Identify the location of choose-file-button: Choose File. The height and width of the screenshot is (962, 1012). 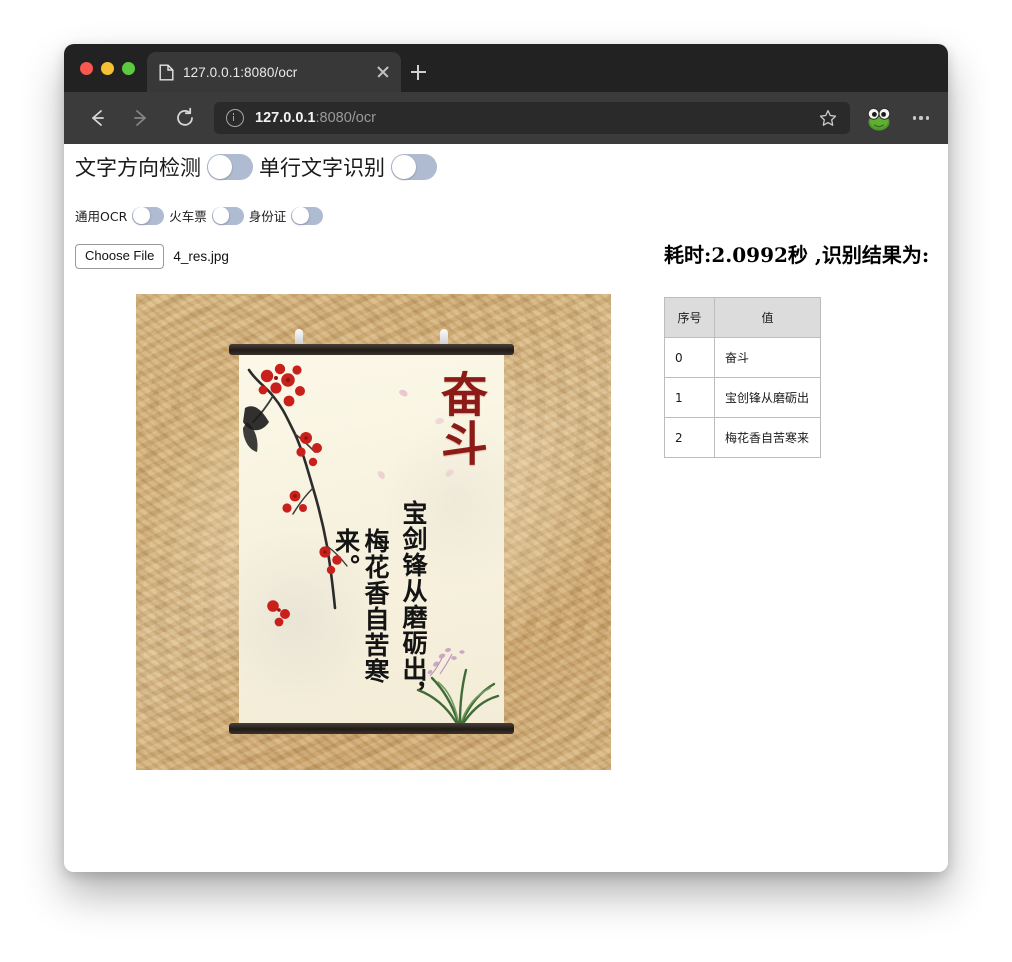
(120, 256).